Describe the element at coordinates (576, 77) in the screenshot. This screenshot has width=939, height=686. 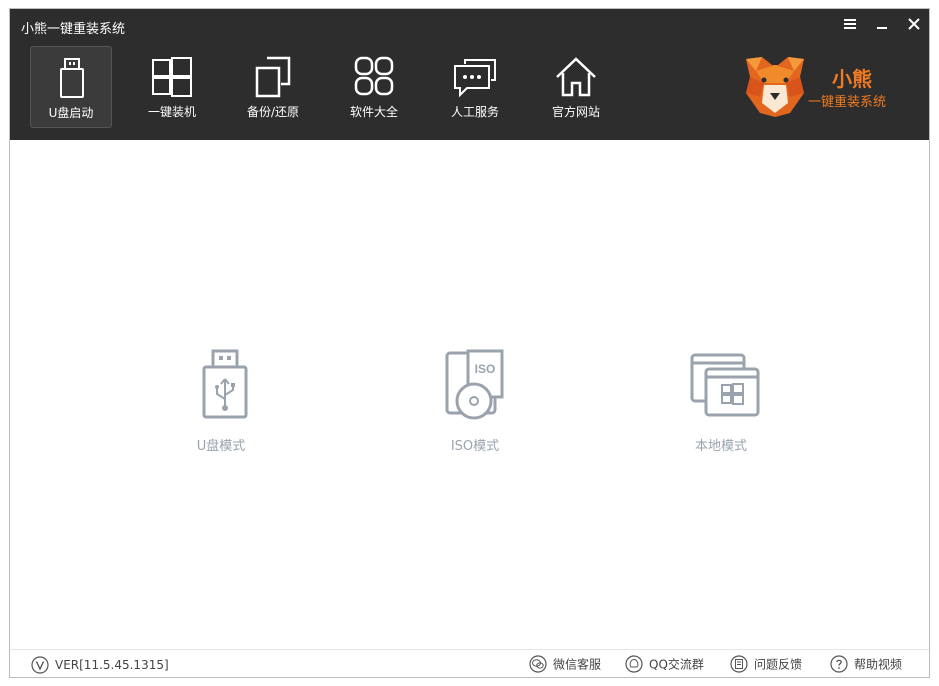
I see `home-icon` at that location.